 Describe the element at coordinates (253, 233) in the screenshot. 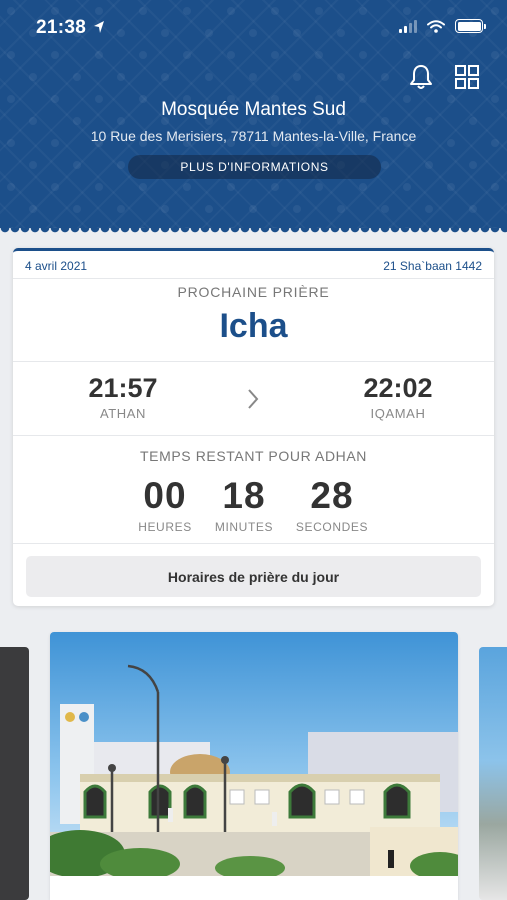

I see `header-scalloped-edge` at that location.